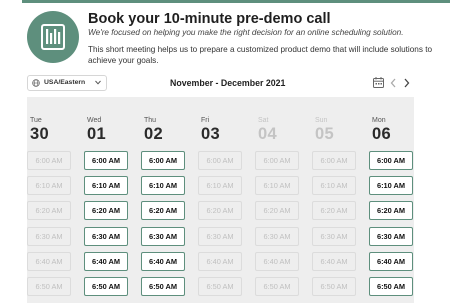  I want to click on month-range-label: November - December 2021, so click(228, 83).